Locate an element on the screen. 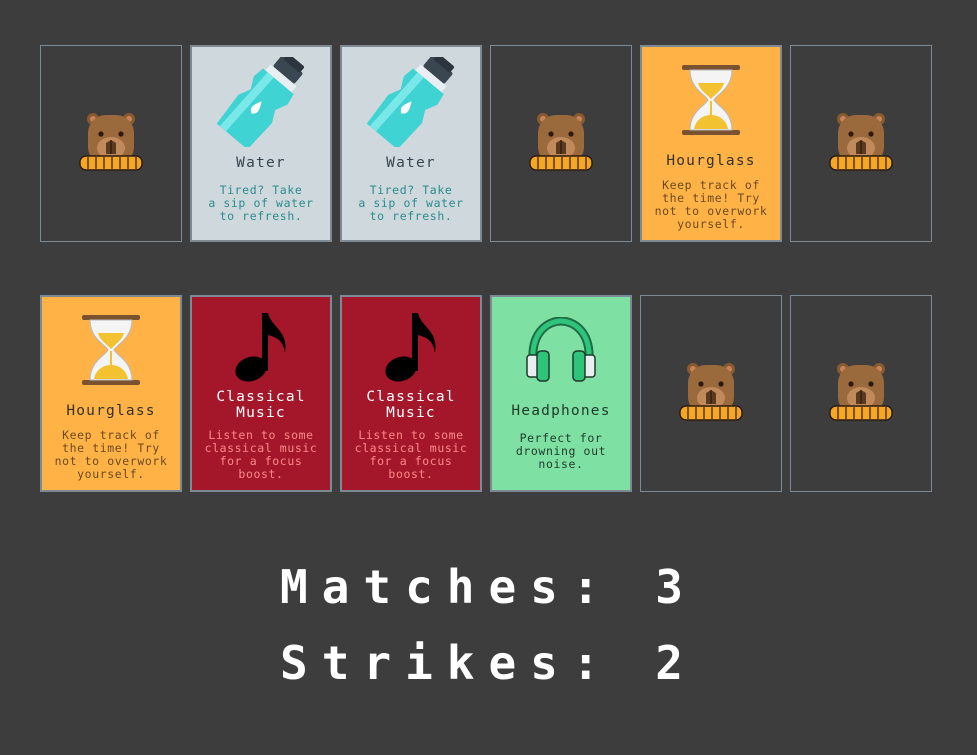 This screenshot has width=977, height=755. card-headphones: Headphones Perfect for drowning out noise. is located at coordinates (561, 393).